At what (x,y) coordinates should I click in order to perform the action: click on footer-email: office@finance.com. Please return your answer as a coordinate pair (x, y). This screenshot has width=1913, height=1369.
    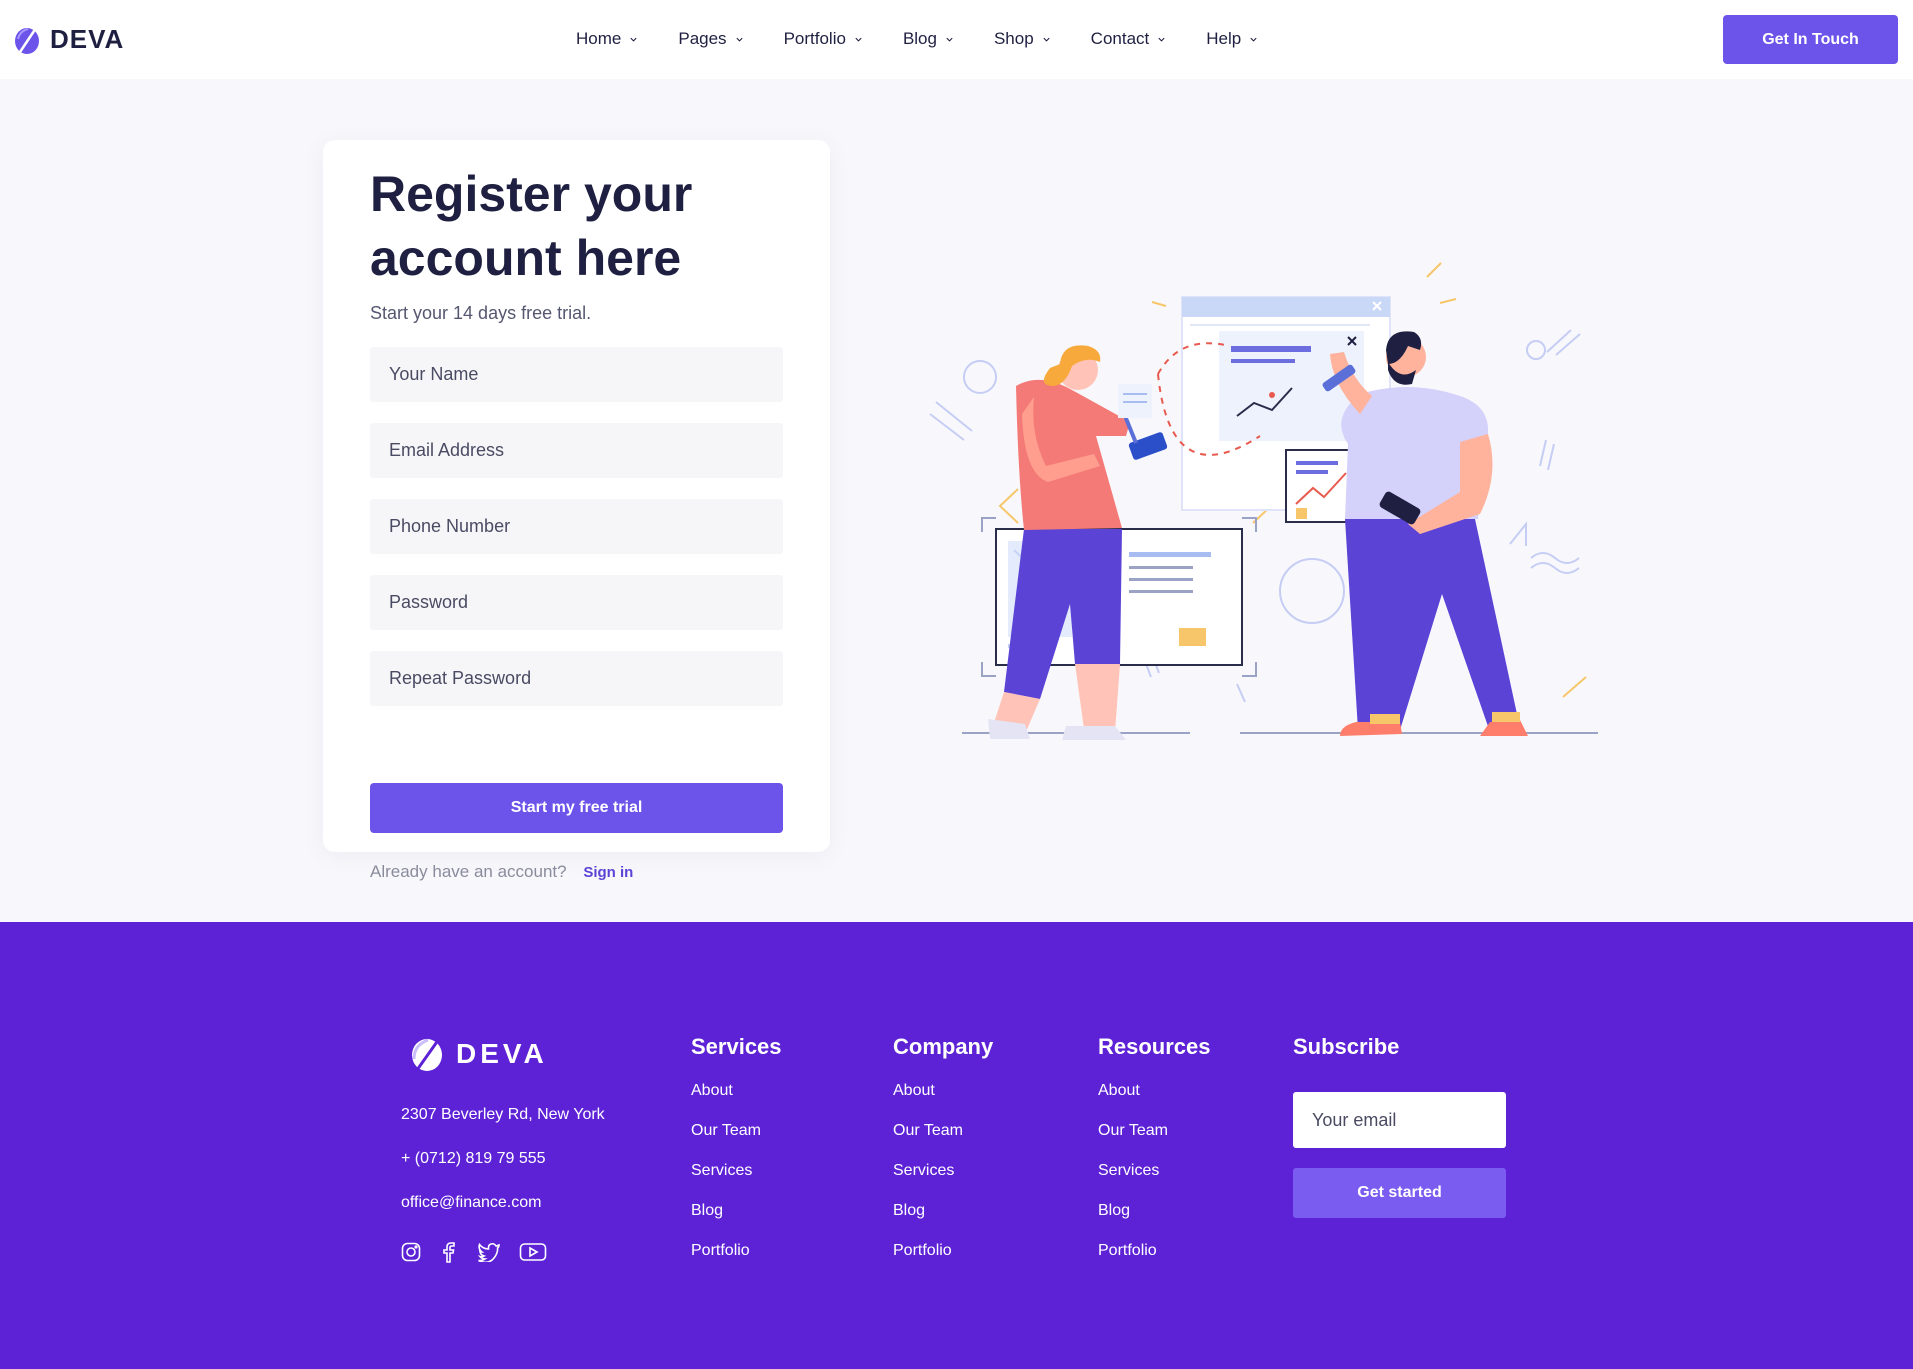
    Looking at the image, I should click on (471, 1202).